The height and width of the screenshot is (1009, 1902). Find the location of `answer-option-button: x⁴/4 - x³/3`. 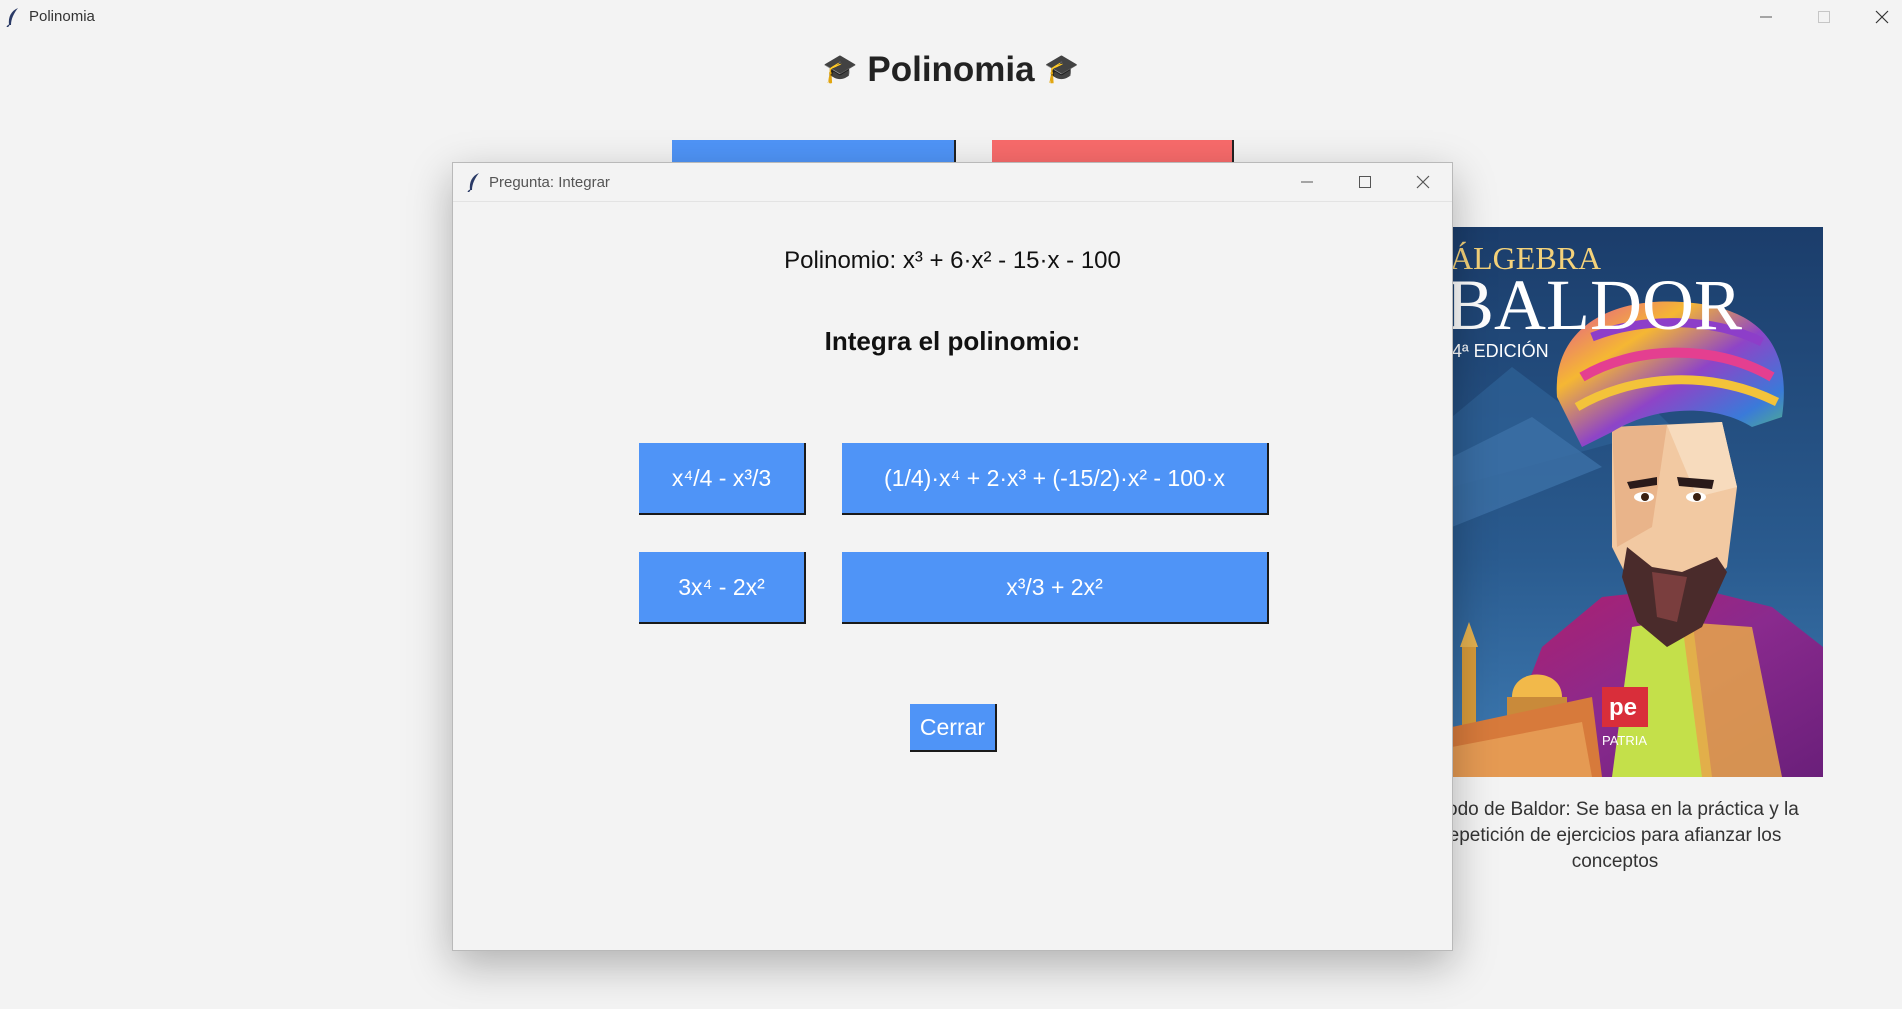

answer-option-button: x⁴/4 - x³/3 is located at coordinates (722, 479).